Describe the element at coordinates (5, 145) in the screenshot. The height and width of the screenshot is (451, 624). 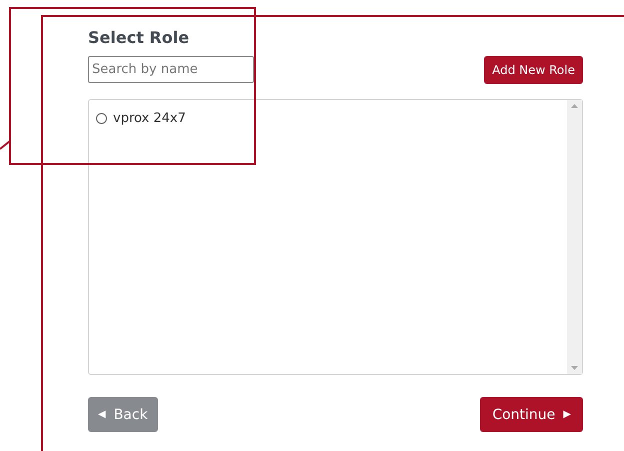
I see `leader-line` at that location.